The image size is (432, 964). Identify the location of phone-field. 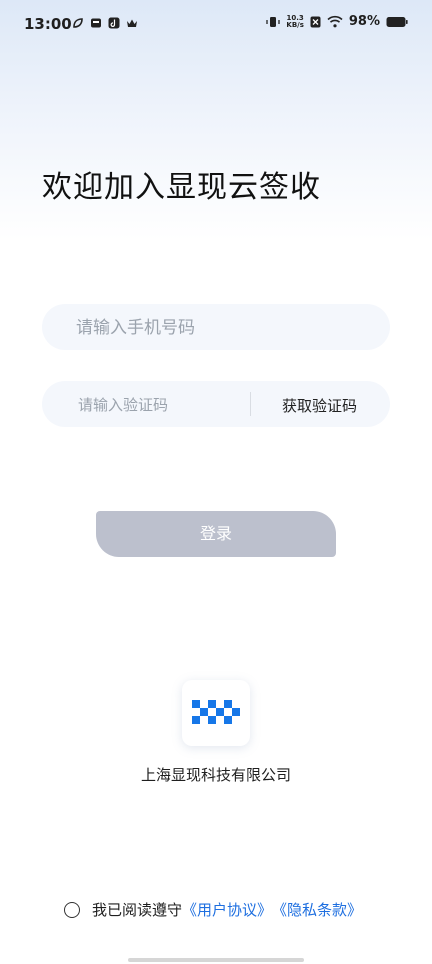
(216, 328).